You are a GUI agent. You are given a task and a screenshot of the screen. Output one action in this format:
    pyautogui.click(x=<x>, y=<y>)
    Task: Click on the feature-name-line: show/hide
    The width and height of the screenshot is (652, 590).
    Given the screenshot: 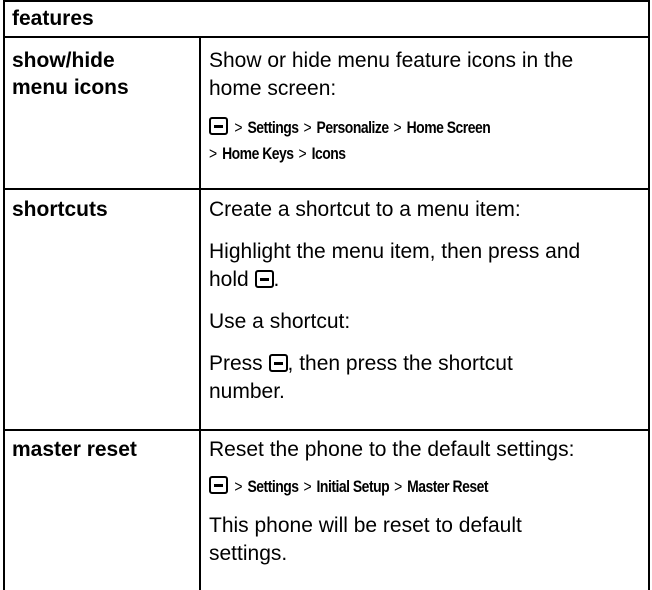 What is the action you would take?
    pyautogui.click(x=63, y=60)
    